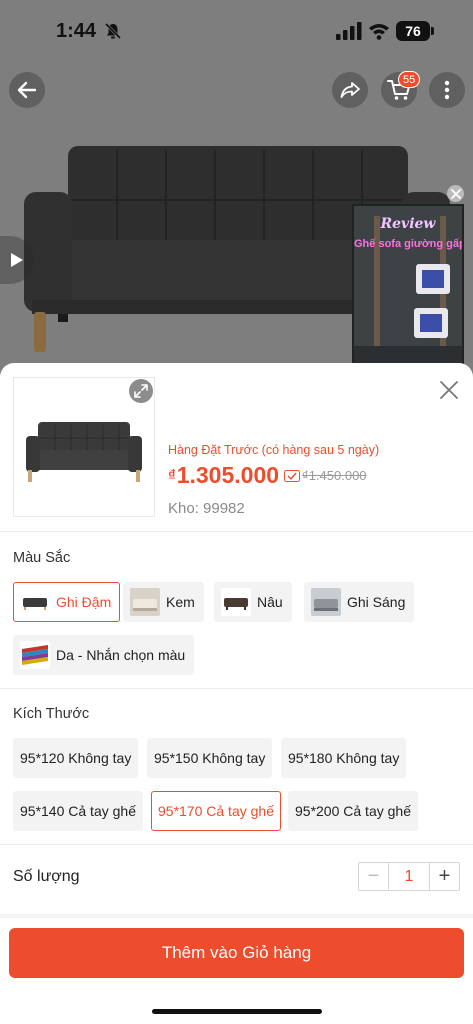 This screenshot has width=473, height=1024. I want to click on review-close-button, so click(455, 193).